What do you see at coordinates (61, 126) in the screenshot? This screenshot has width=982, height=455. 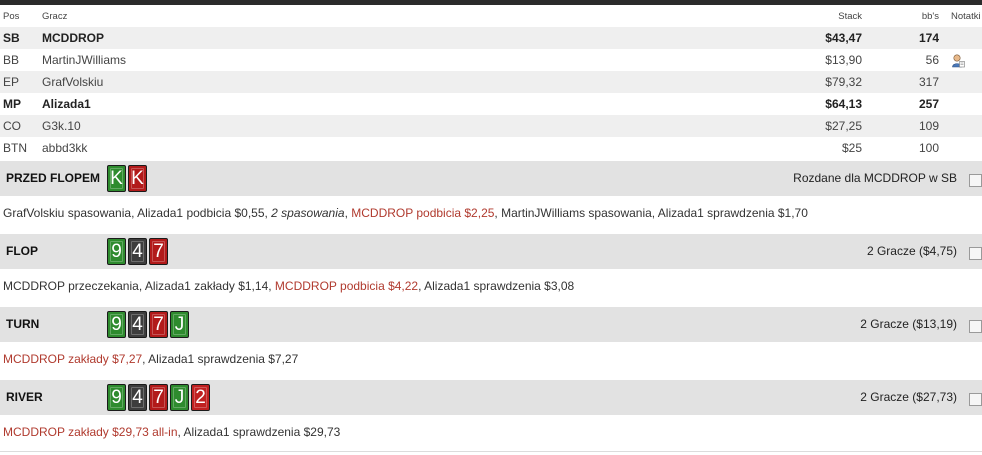 I see `player-name: G3k.10` at bounding box center [61, 126].